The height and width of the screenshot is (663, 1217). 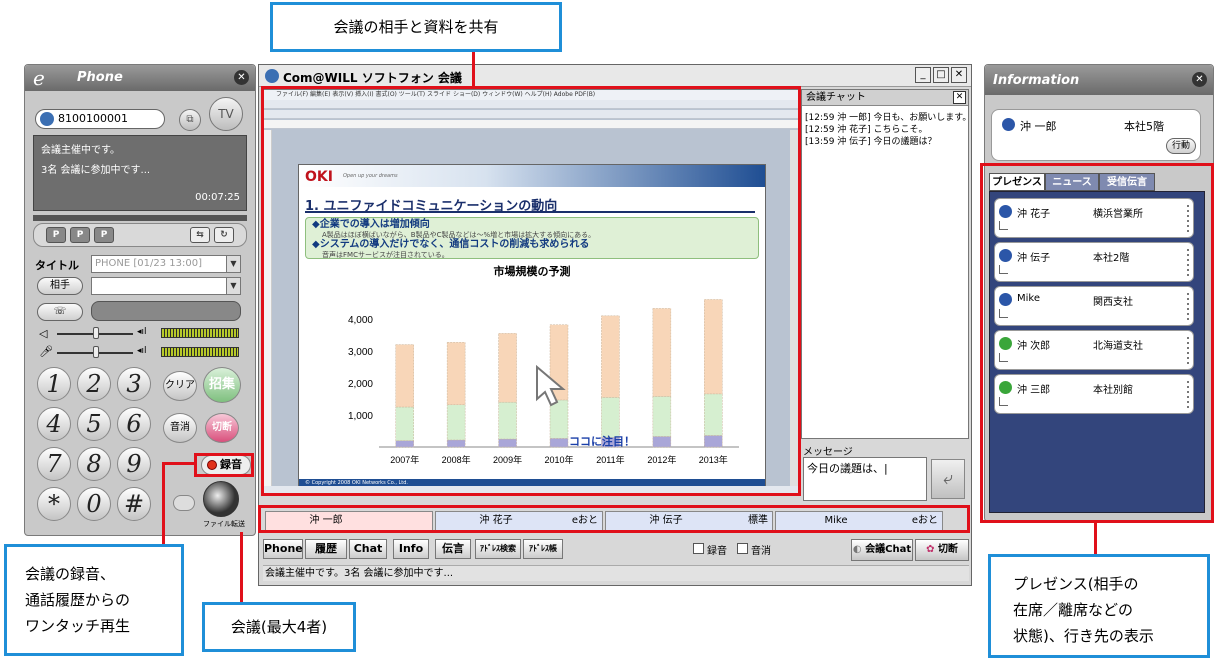 I want to click on title-label: タイトル, so click(x=57, y=265).